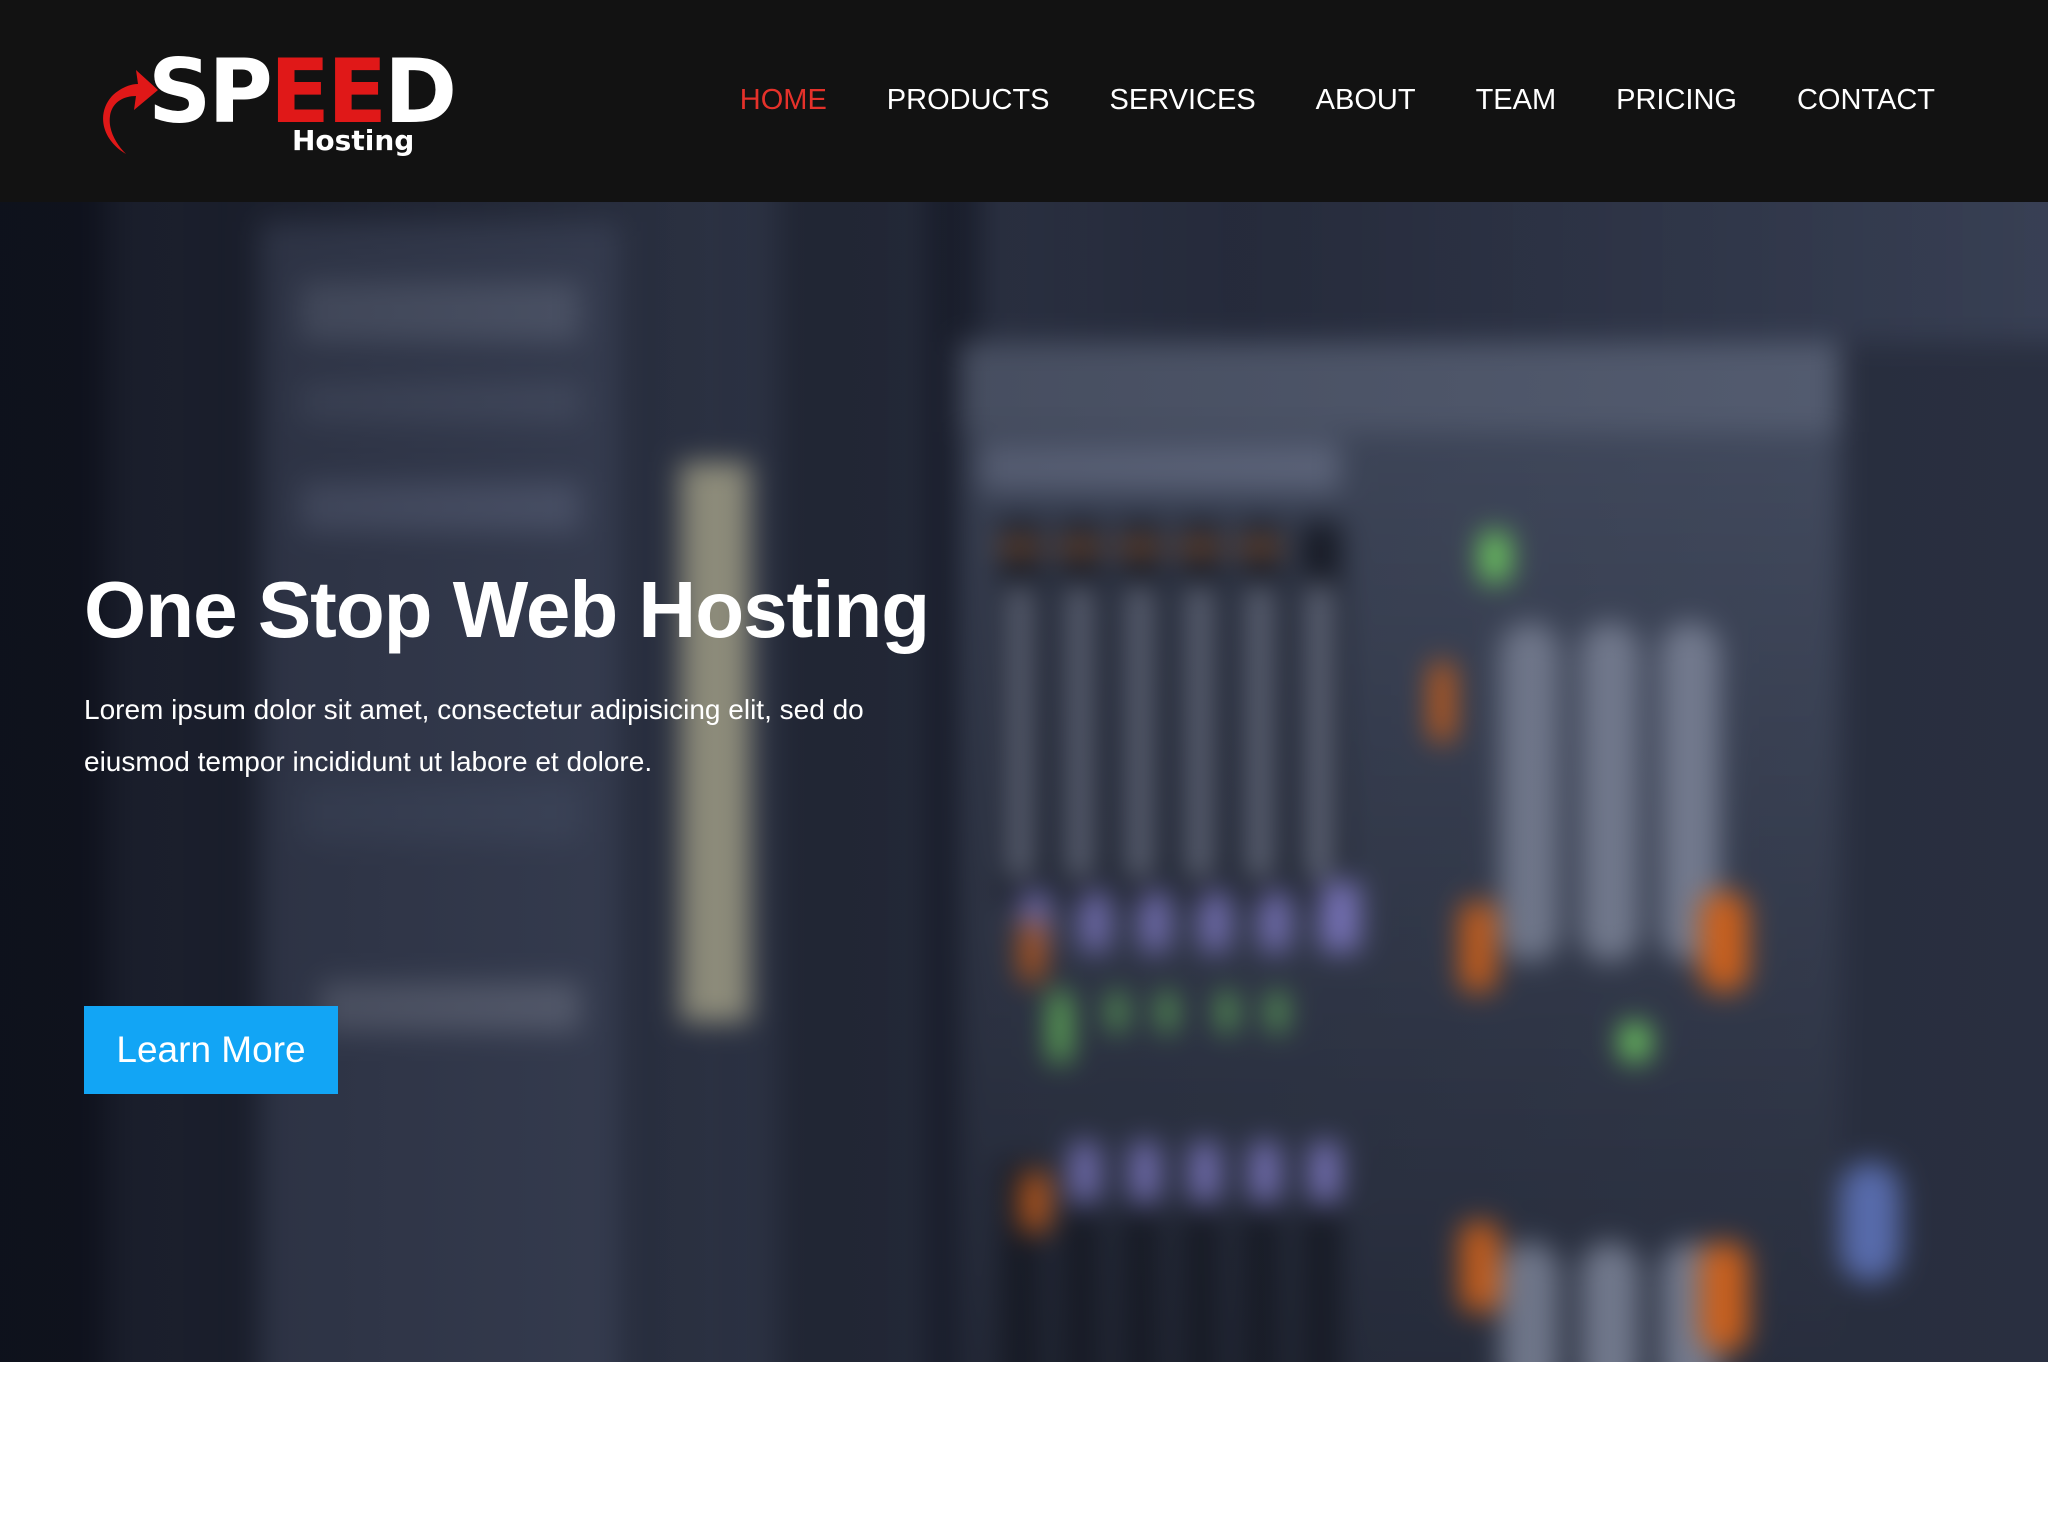 This screenshot has height=1536, width=2048. What do you see at coordinates (507, 609) in the screenshot?
I see `hero-title: One Stop Web Hosting` at bounding box center [507, 609].